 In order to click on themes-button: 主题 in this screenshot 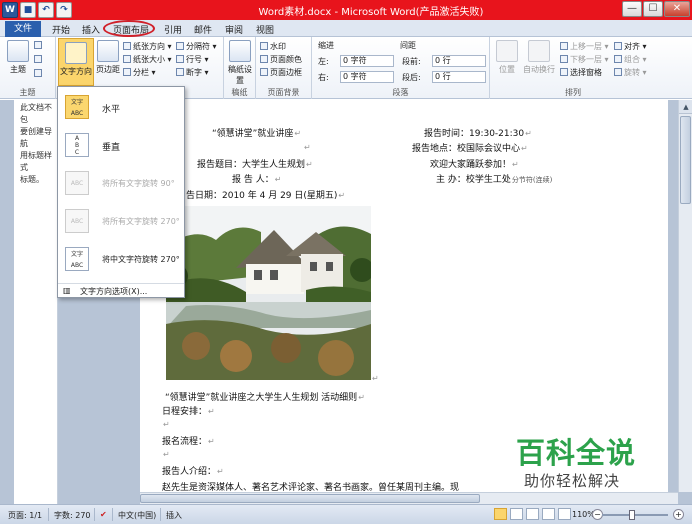, I will do `click(18, 57)`.